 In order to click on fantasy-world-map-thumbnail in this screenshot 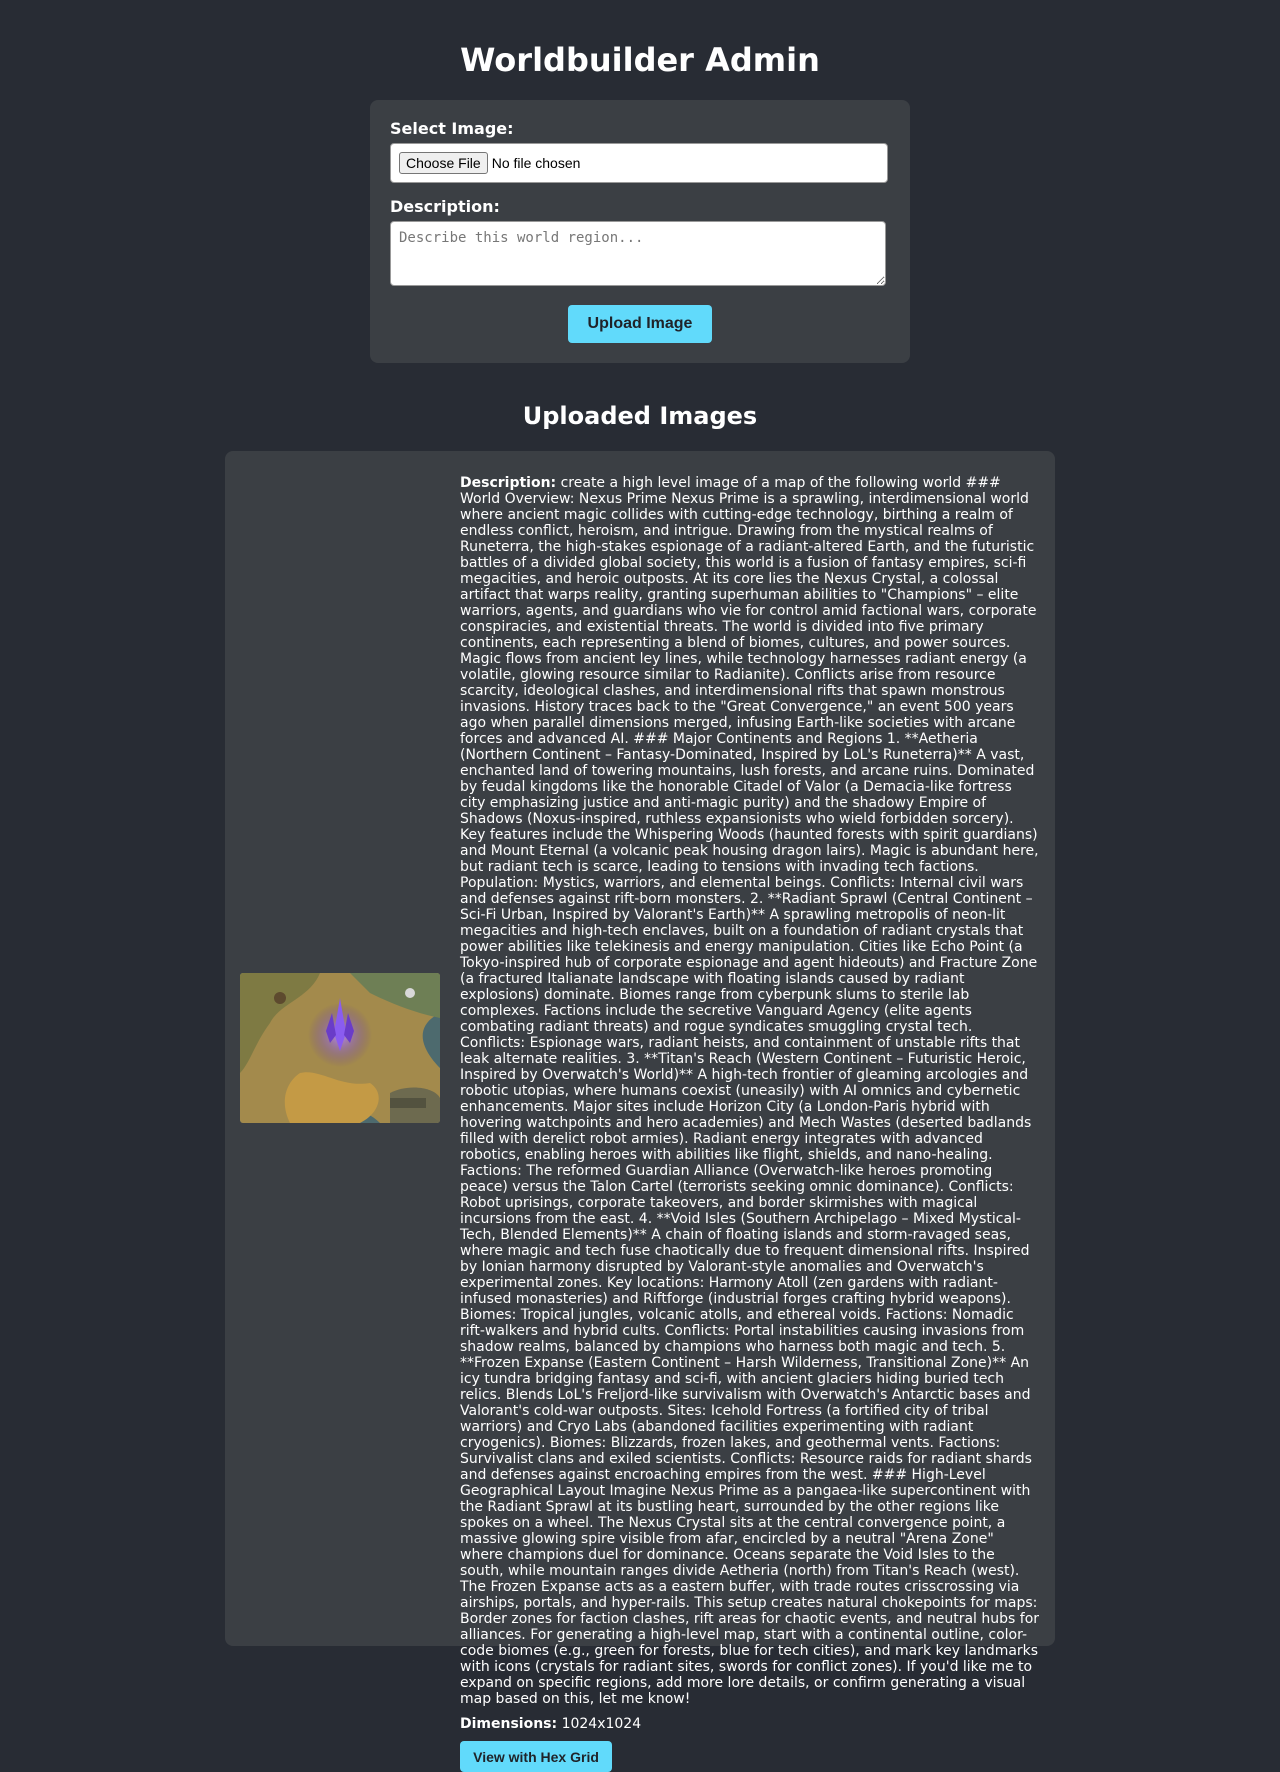, I will do `click(340, 1048)`.